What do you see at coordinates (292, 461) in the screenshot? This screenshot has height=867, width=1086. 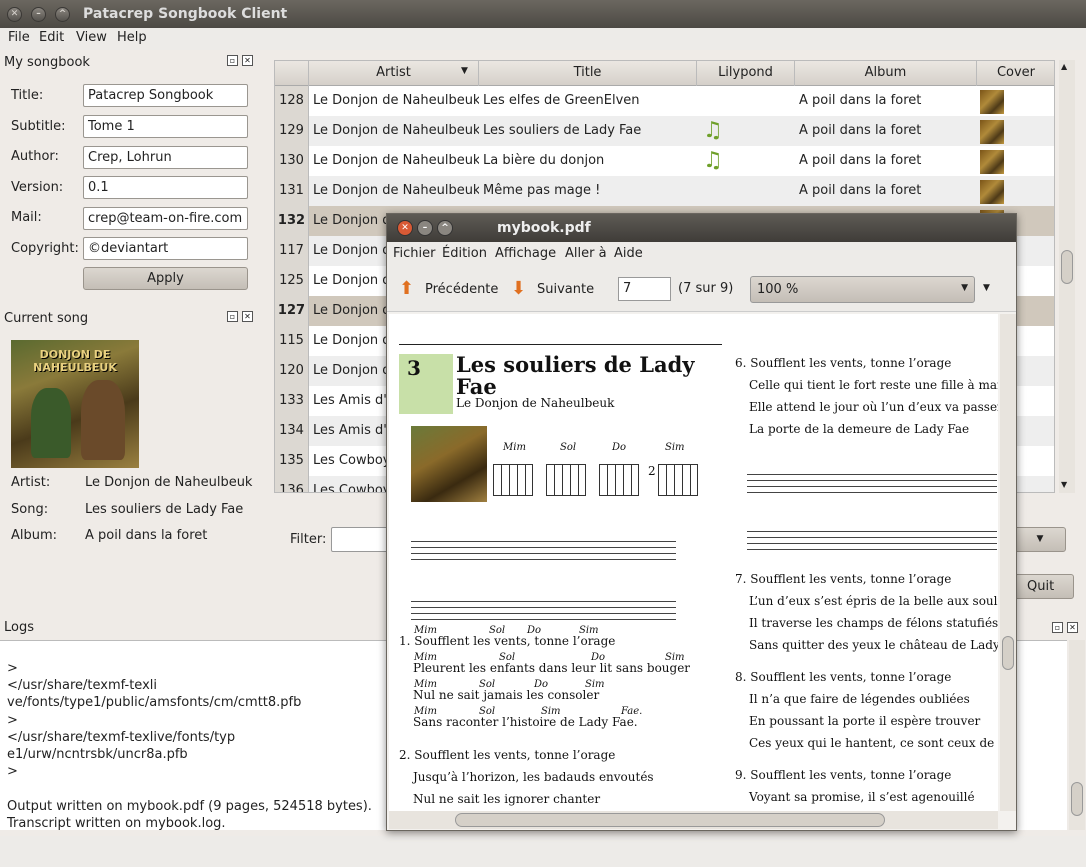 I see `row-number: 135` at bounding box center [292, 461].